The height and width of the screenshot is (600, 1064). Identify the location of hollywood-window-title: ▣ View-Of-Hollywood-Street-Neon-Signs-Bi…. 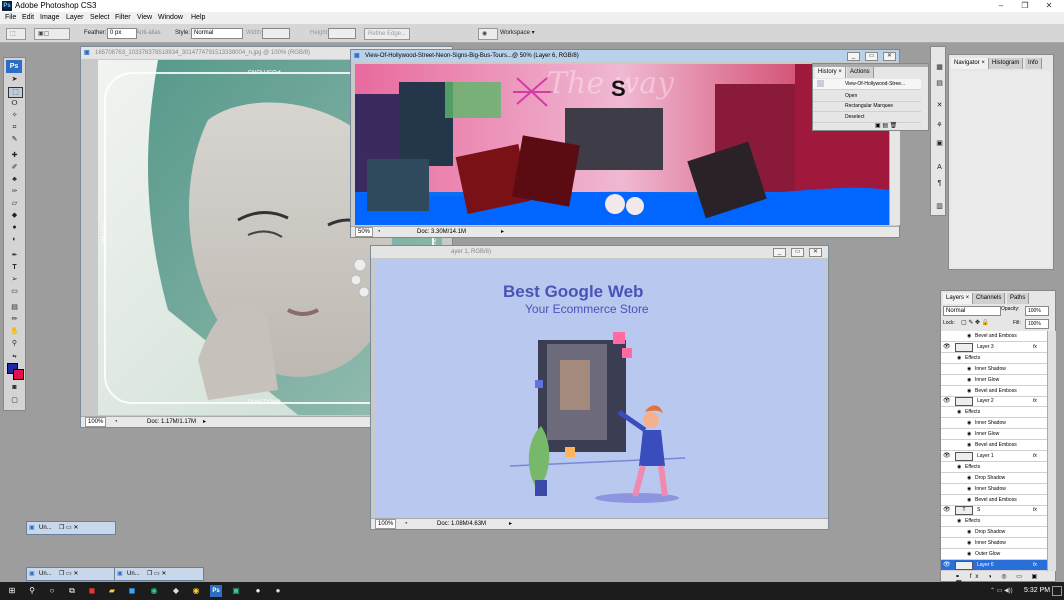
(625, 56).